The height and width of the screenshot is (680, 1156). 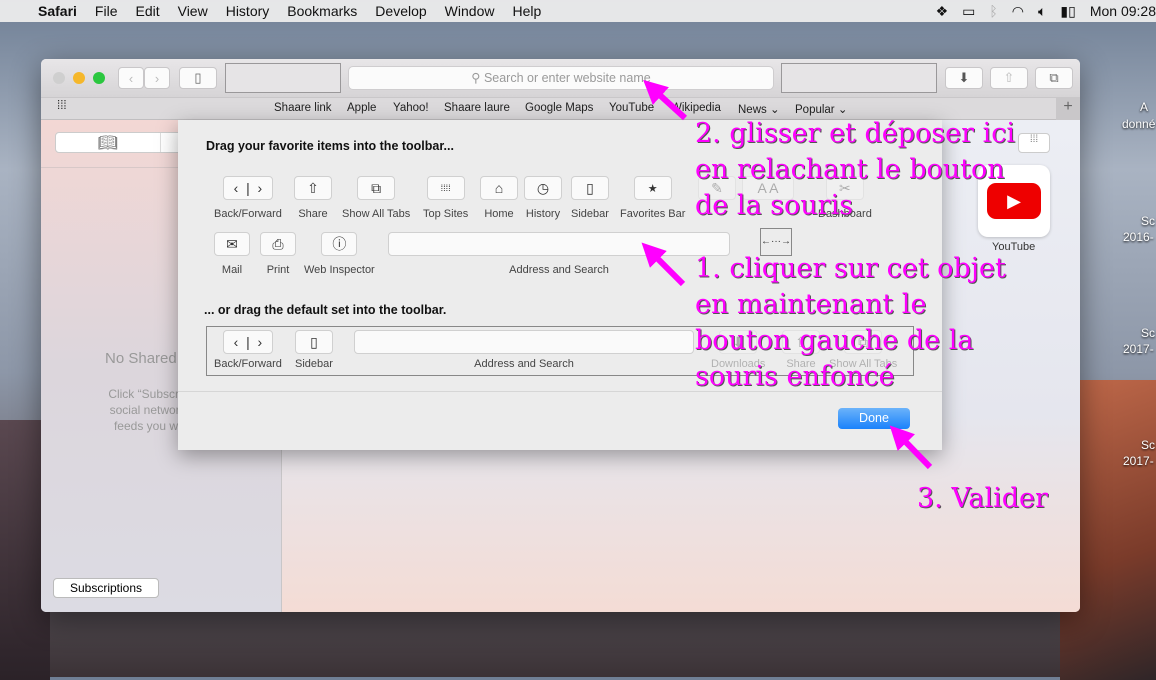 What do you see at coordinates (524, 350) in the screenshot?
I see `default-address-search: Address and Search` at bounding box center [524, 350].